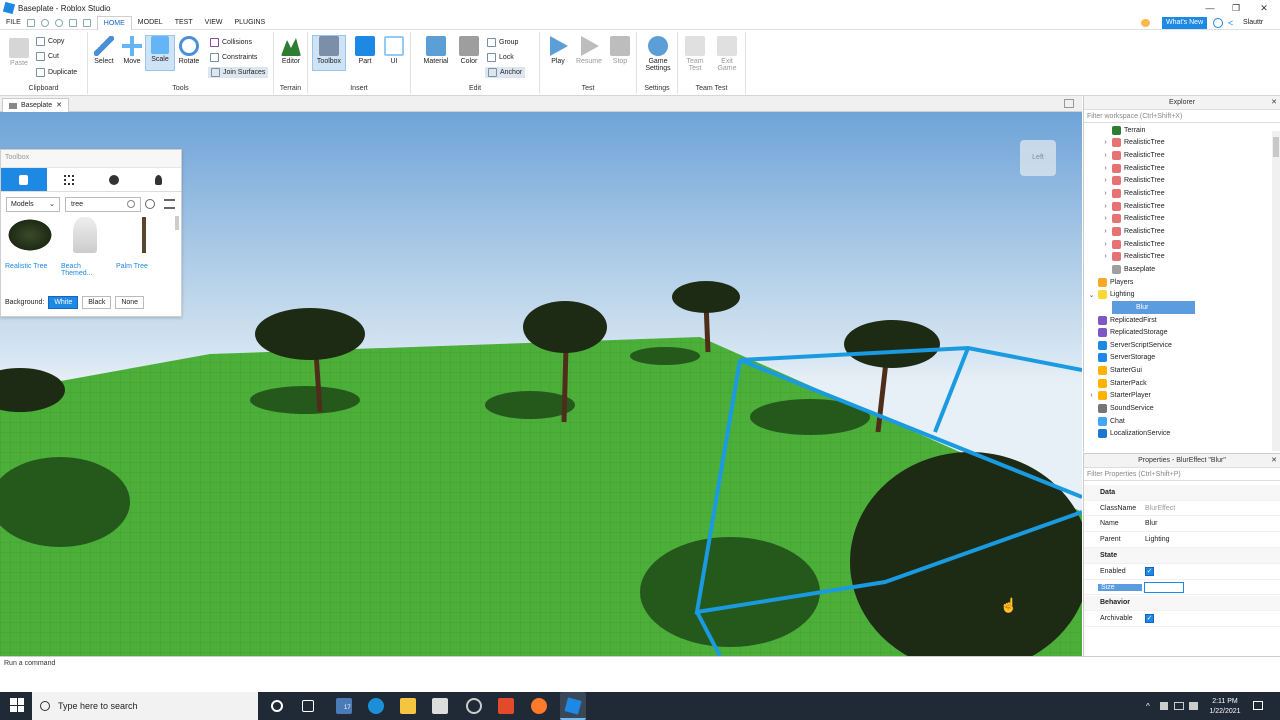  Describe the element at coordinates (1193, 706) in the screenshot. I see `volume-icon` at that location.